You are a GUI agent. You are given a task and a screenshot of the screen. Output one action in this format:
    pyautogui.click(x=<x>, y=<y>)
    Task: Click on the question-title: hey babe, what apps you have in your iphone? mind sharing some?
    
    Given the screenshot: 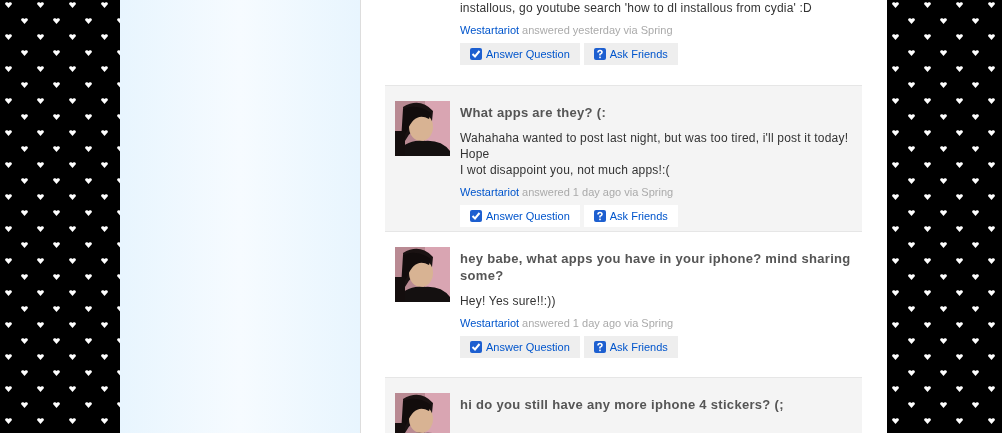 What is the action you would take?
    pyautogui.click(x=656, y=267)
    